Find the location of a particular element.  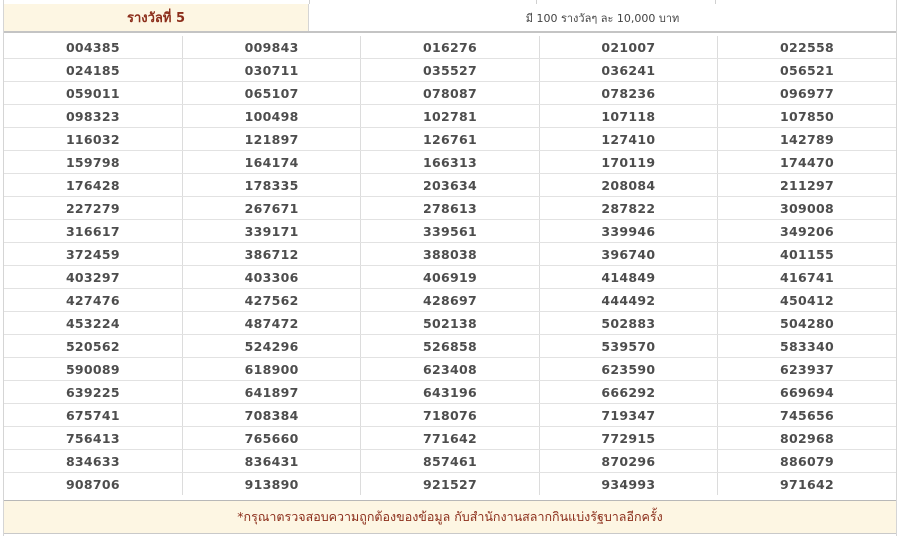

winning-number: 639225 is located at coordinates (93, 392).